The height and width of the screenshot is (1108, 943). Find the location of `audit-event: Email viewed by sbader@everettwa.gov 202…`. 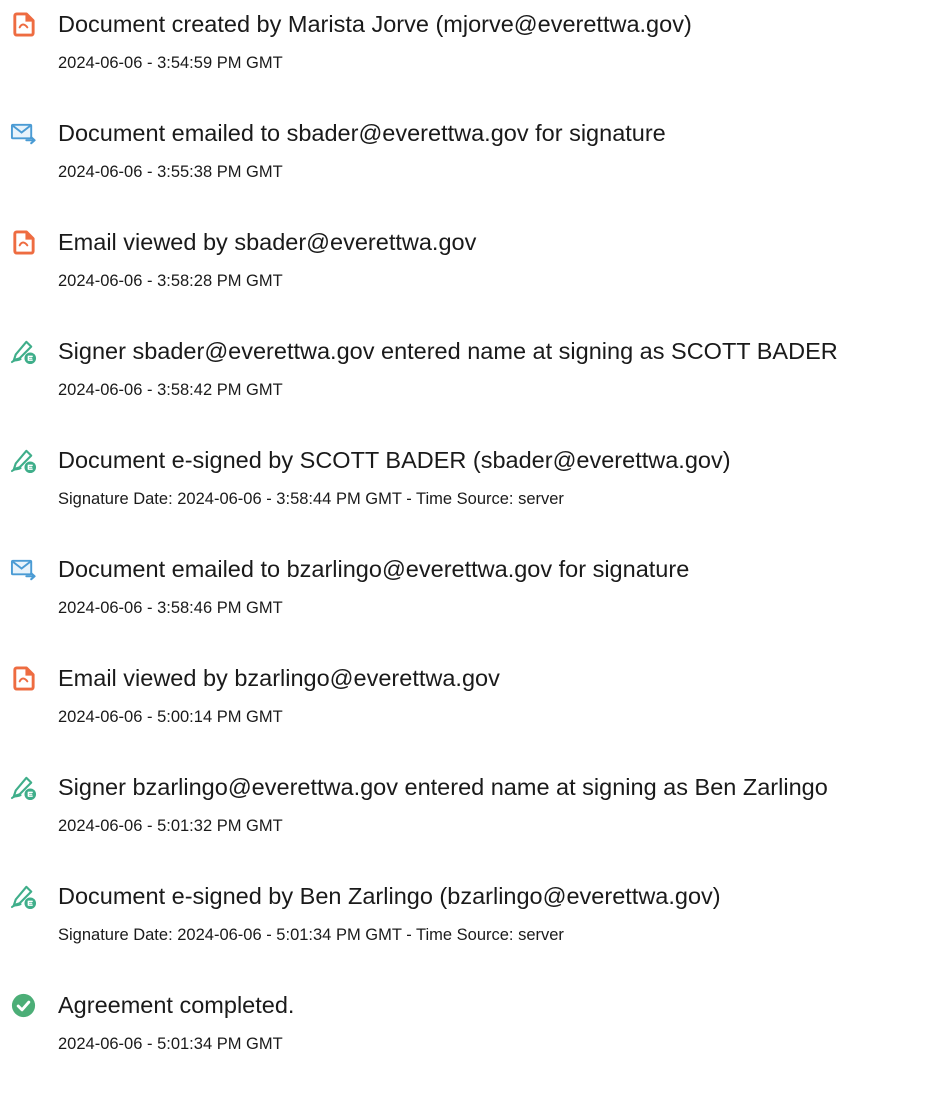

audit-event: Email viewed by sbader@everettwa.gov 202… is located at coordinates (471, 263).